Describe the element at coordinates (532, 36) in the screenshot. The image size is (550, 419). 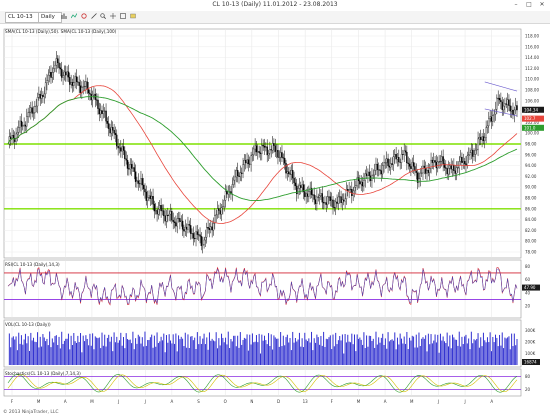
I see `price-axis-label: 118.00` at that location.